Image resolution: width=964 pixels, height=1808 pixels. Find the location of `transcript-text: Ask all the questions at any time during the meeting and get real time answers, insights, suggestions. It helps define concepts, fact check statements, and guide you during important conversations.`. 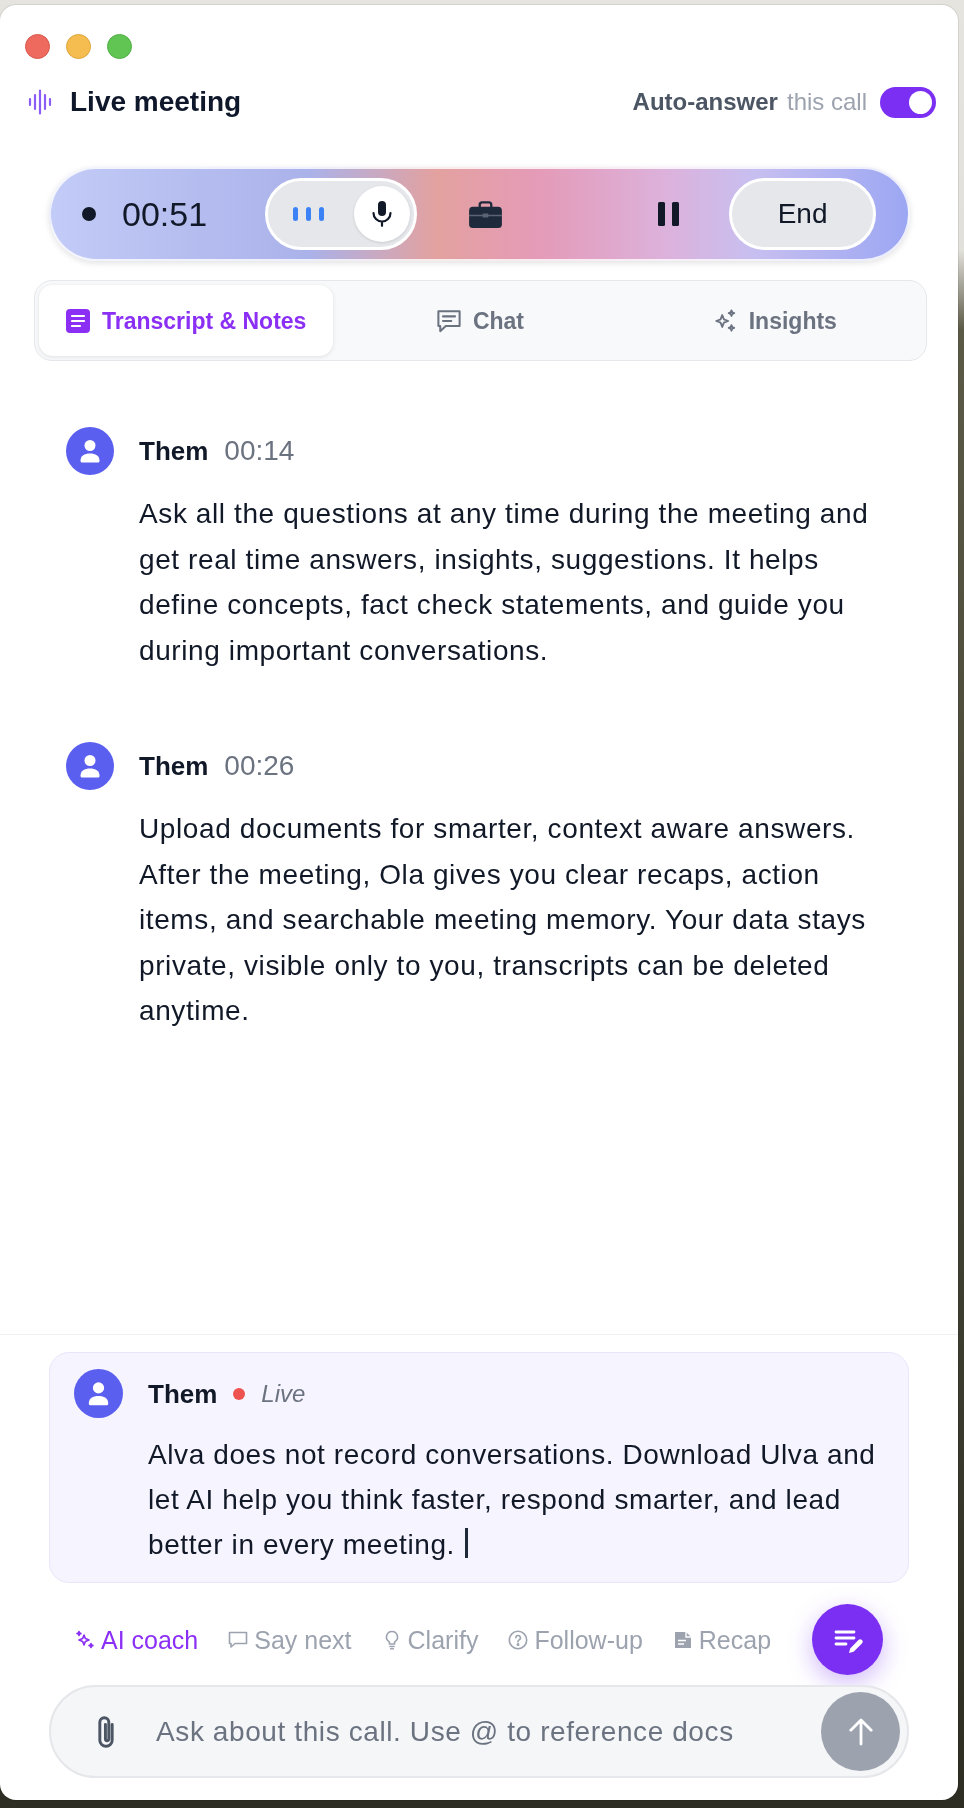

transcript-text: Ask all the questions at any time during the meeting and get real time answers, insights, suggestions. It helps define concepts, fact check statements, and guide you during important conversations. is located at coordinates (504, 582).